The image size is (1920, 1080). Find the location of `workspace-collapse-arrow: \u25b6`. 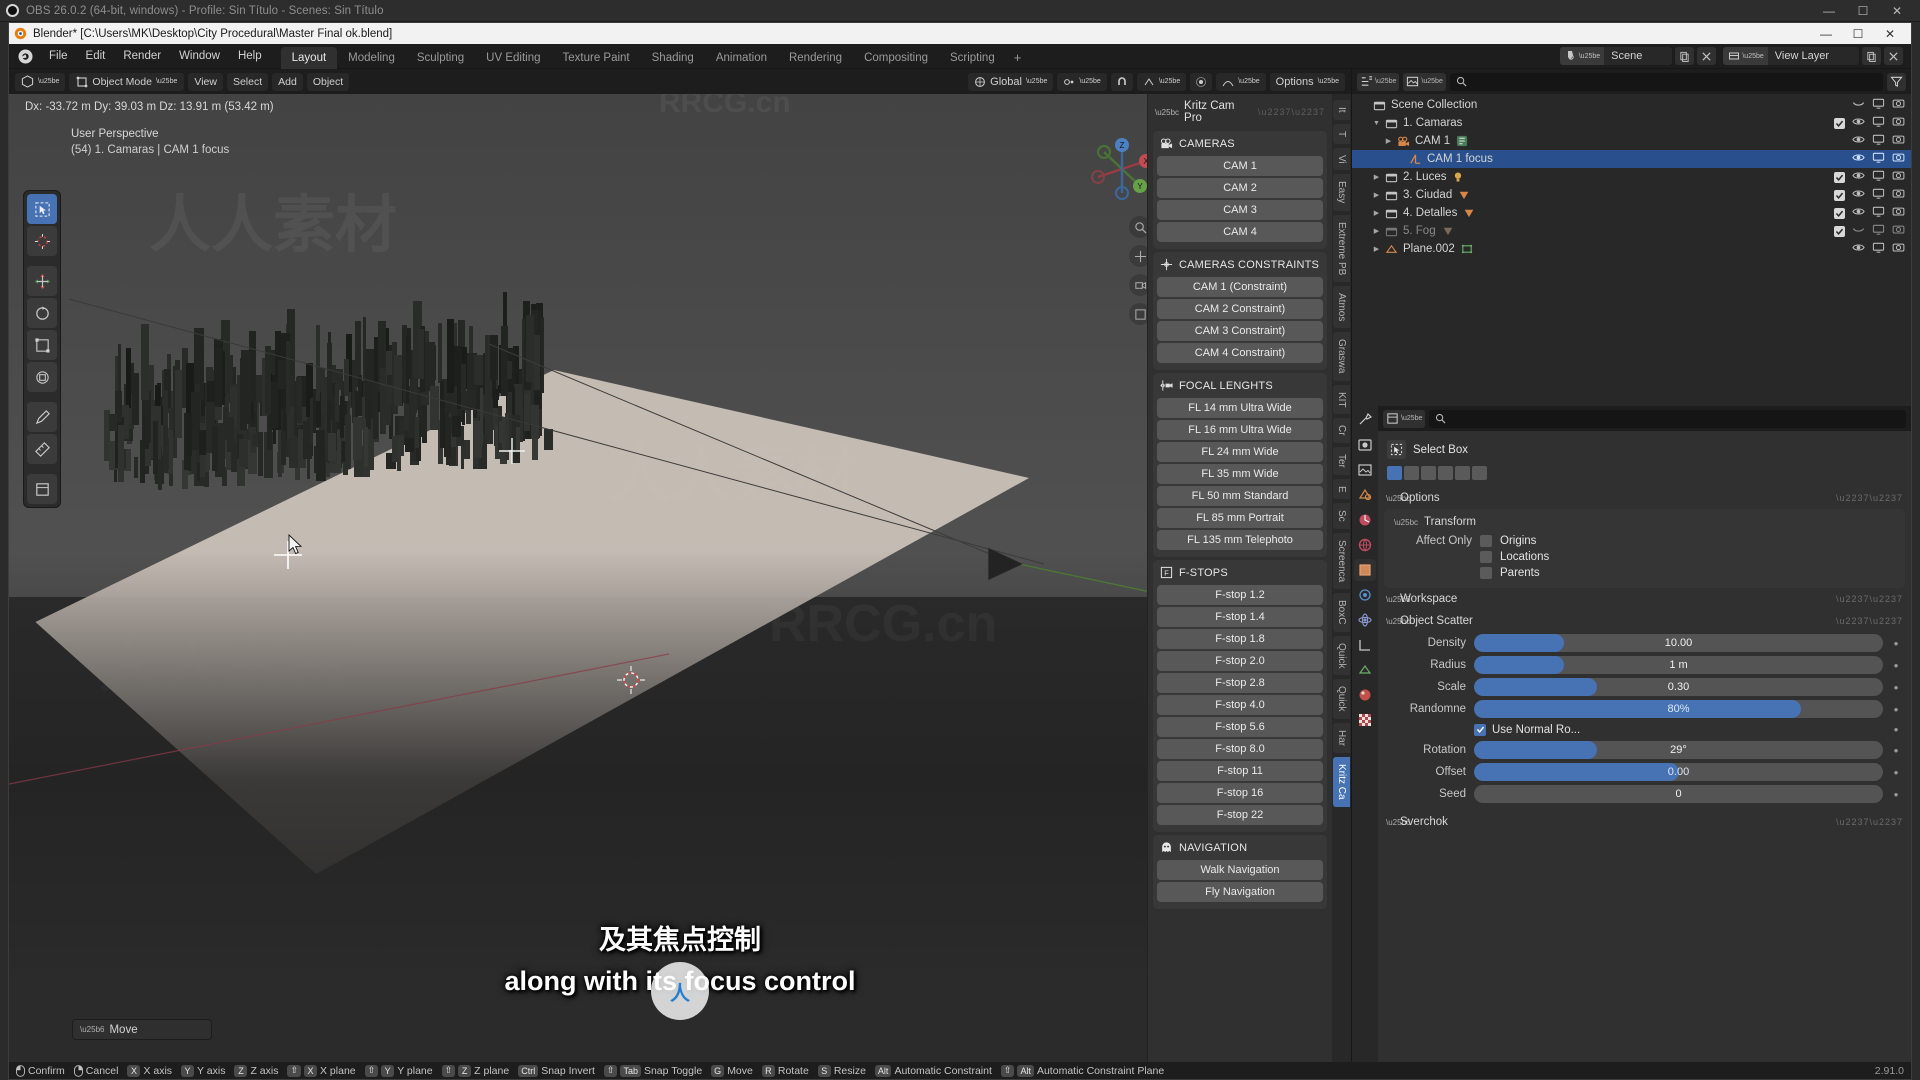

workspace-collapse-arrow: \u25b6 is located at coordinates (1398, 599).